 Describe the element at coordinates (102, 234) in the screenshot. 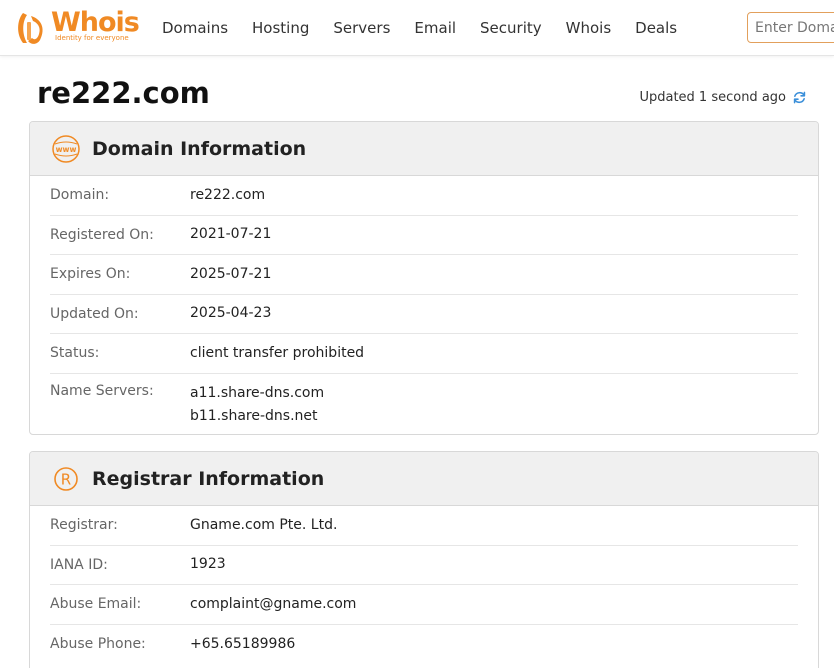

I see `row-label: Registered On:` at that location.